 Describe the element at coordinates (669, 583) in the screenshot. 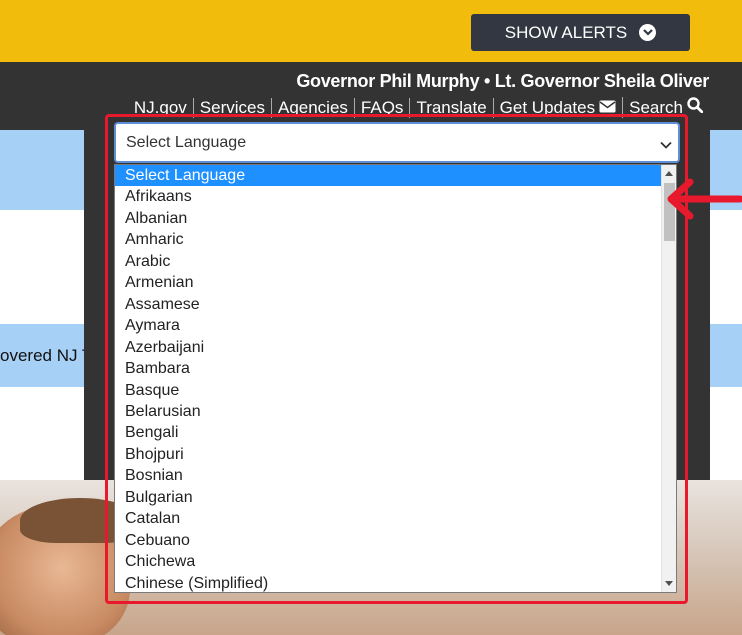

I see `scroll-down-arrow-icon` at that location.